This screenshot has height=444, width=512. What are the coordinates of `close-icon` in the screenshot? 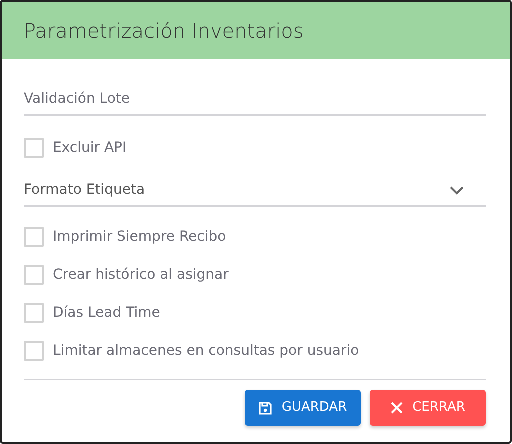 It's located at (396, 408).